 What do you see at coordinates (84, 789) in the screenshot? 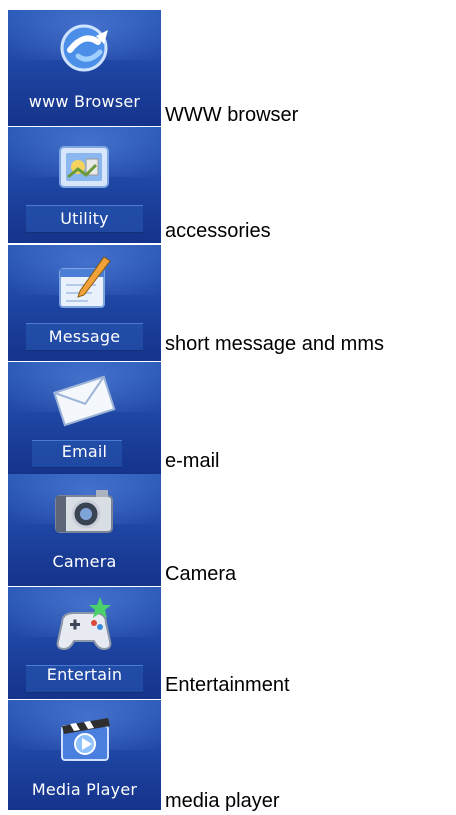
I see `tile-label: Media Player` at bounding box center [84, 789].